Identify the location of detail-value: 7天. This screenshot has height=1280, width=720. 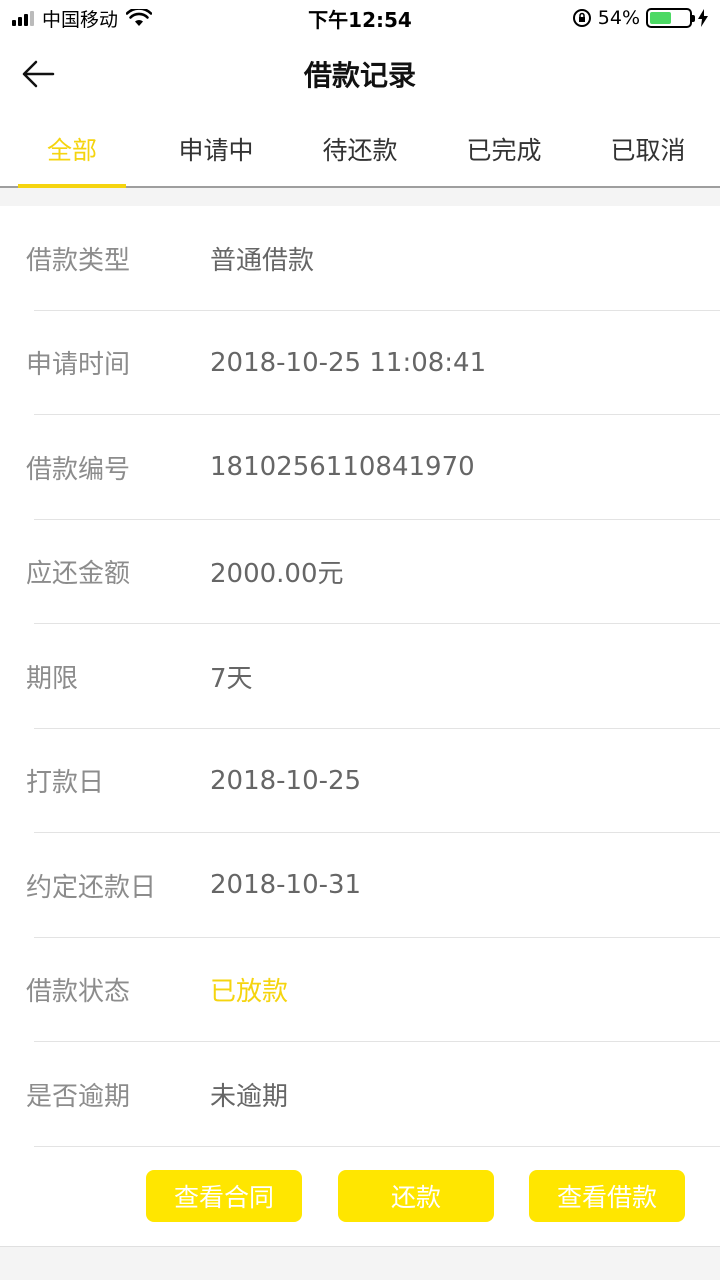
(231, 678).